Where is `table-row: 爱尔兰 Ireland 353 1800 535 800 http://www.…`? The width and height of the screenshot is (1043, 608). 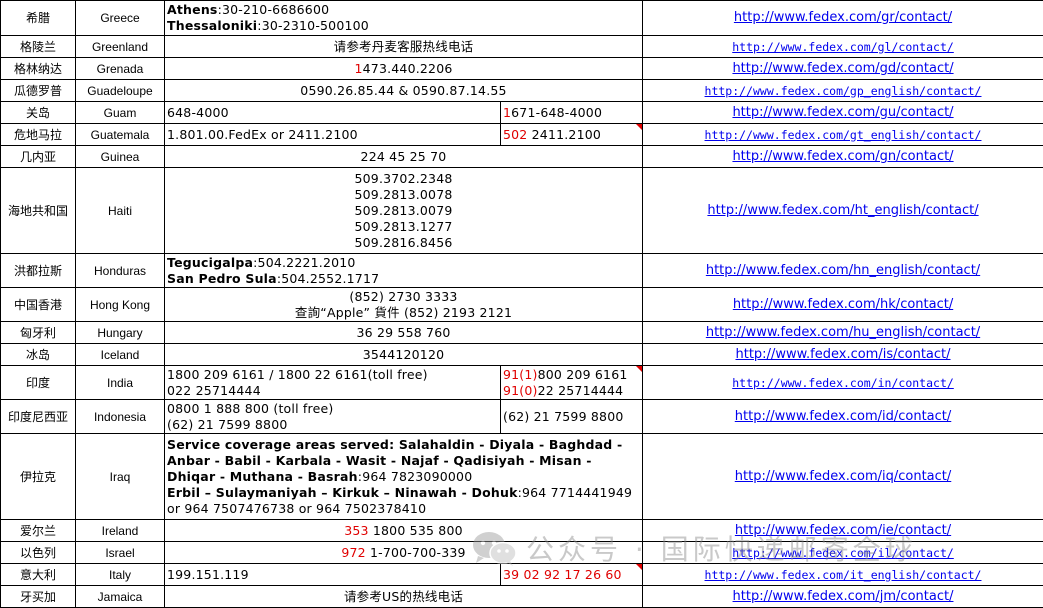
table-row: 爱尔兰 Ireland 353 1800 535 800 http://www.… is located at coordinates (522, 531).